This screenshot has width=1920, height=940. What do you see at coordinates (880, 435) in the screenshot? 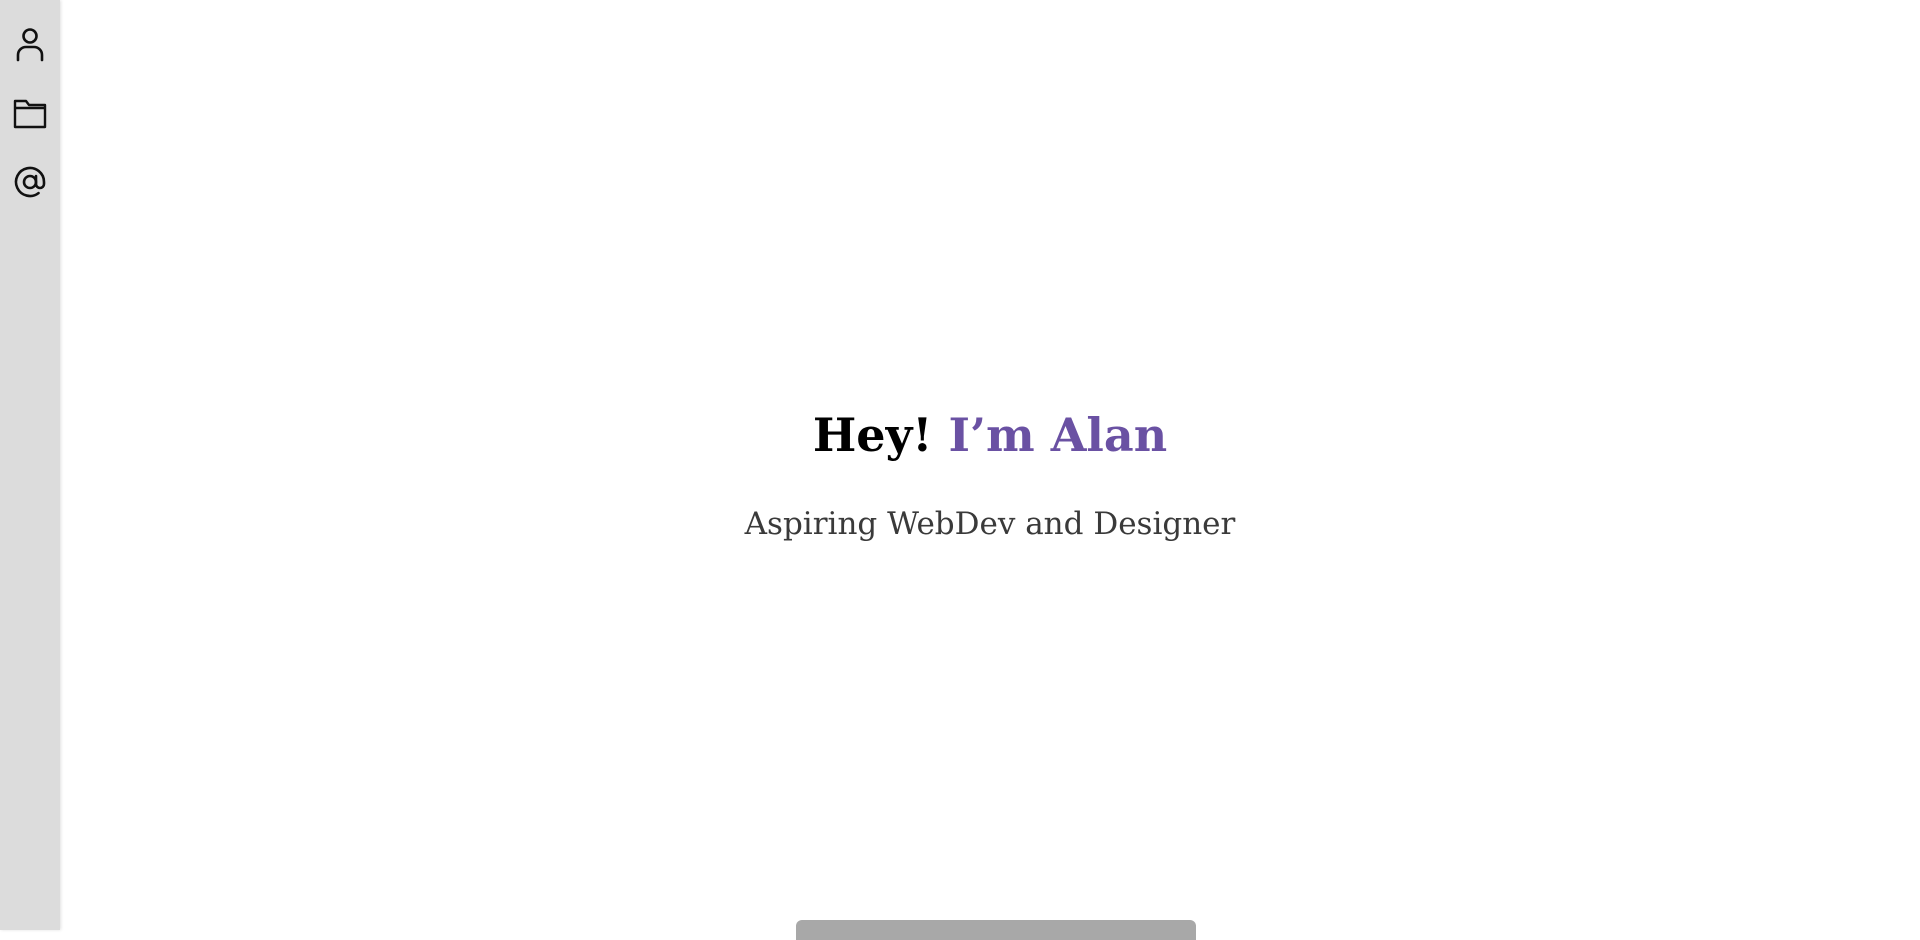
I see `hero-greeting: Hey!` at bounding box center [880, 435].